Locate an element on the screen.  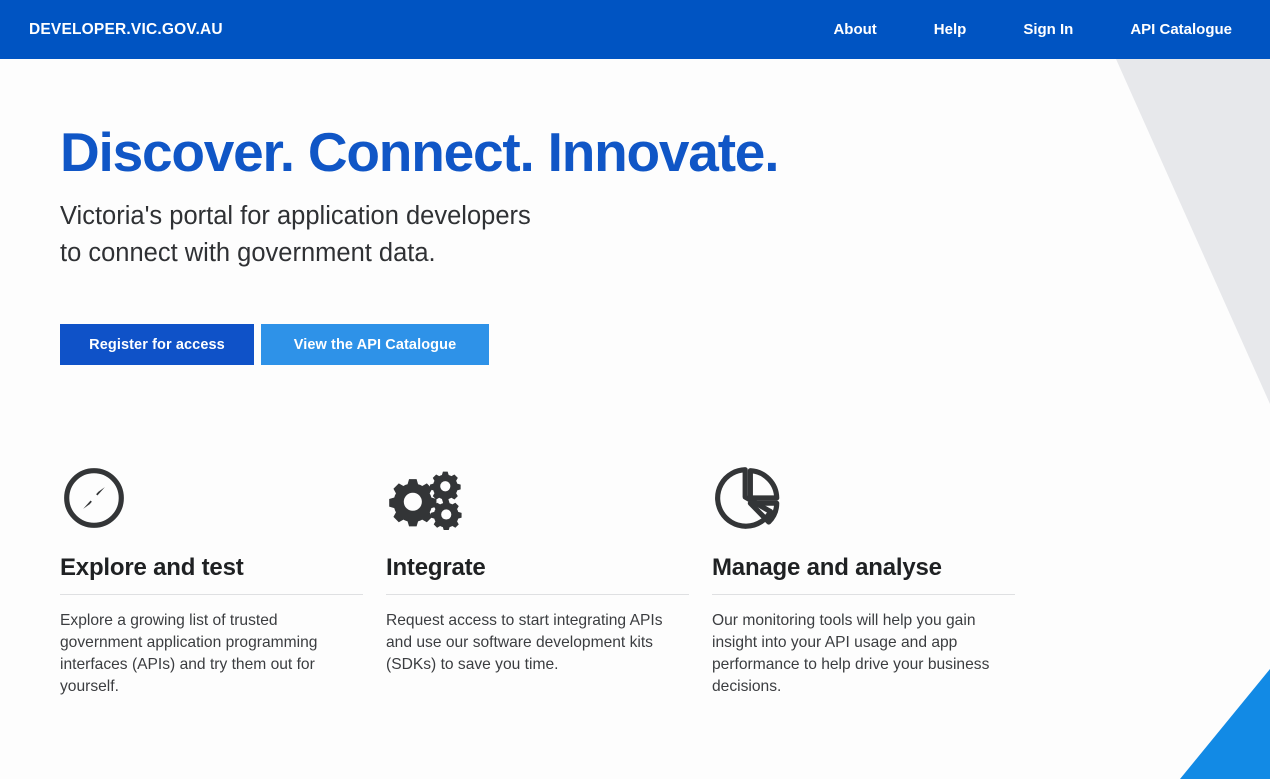
site-logo: DEVELOPER.VIC.GOV.AU is located at coordinates (126, 30).